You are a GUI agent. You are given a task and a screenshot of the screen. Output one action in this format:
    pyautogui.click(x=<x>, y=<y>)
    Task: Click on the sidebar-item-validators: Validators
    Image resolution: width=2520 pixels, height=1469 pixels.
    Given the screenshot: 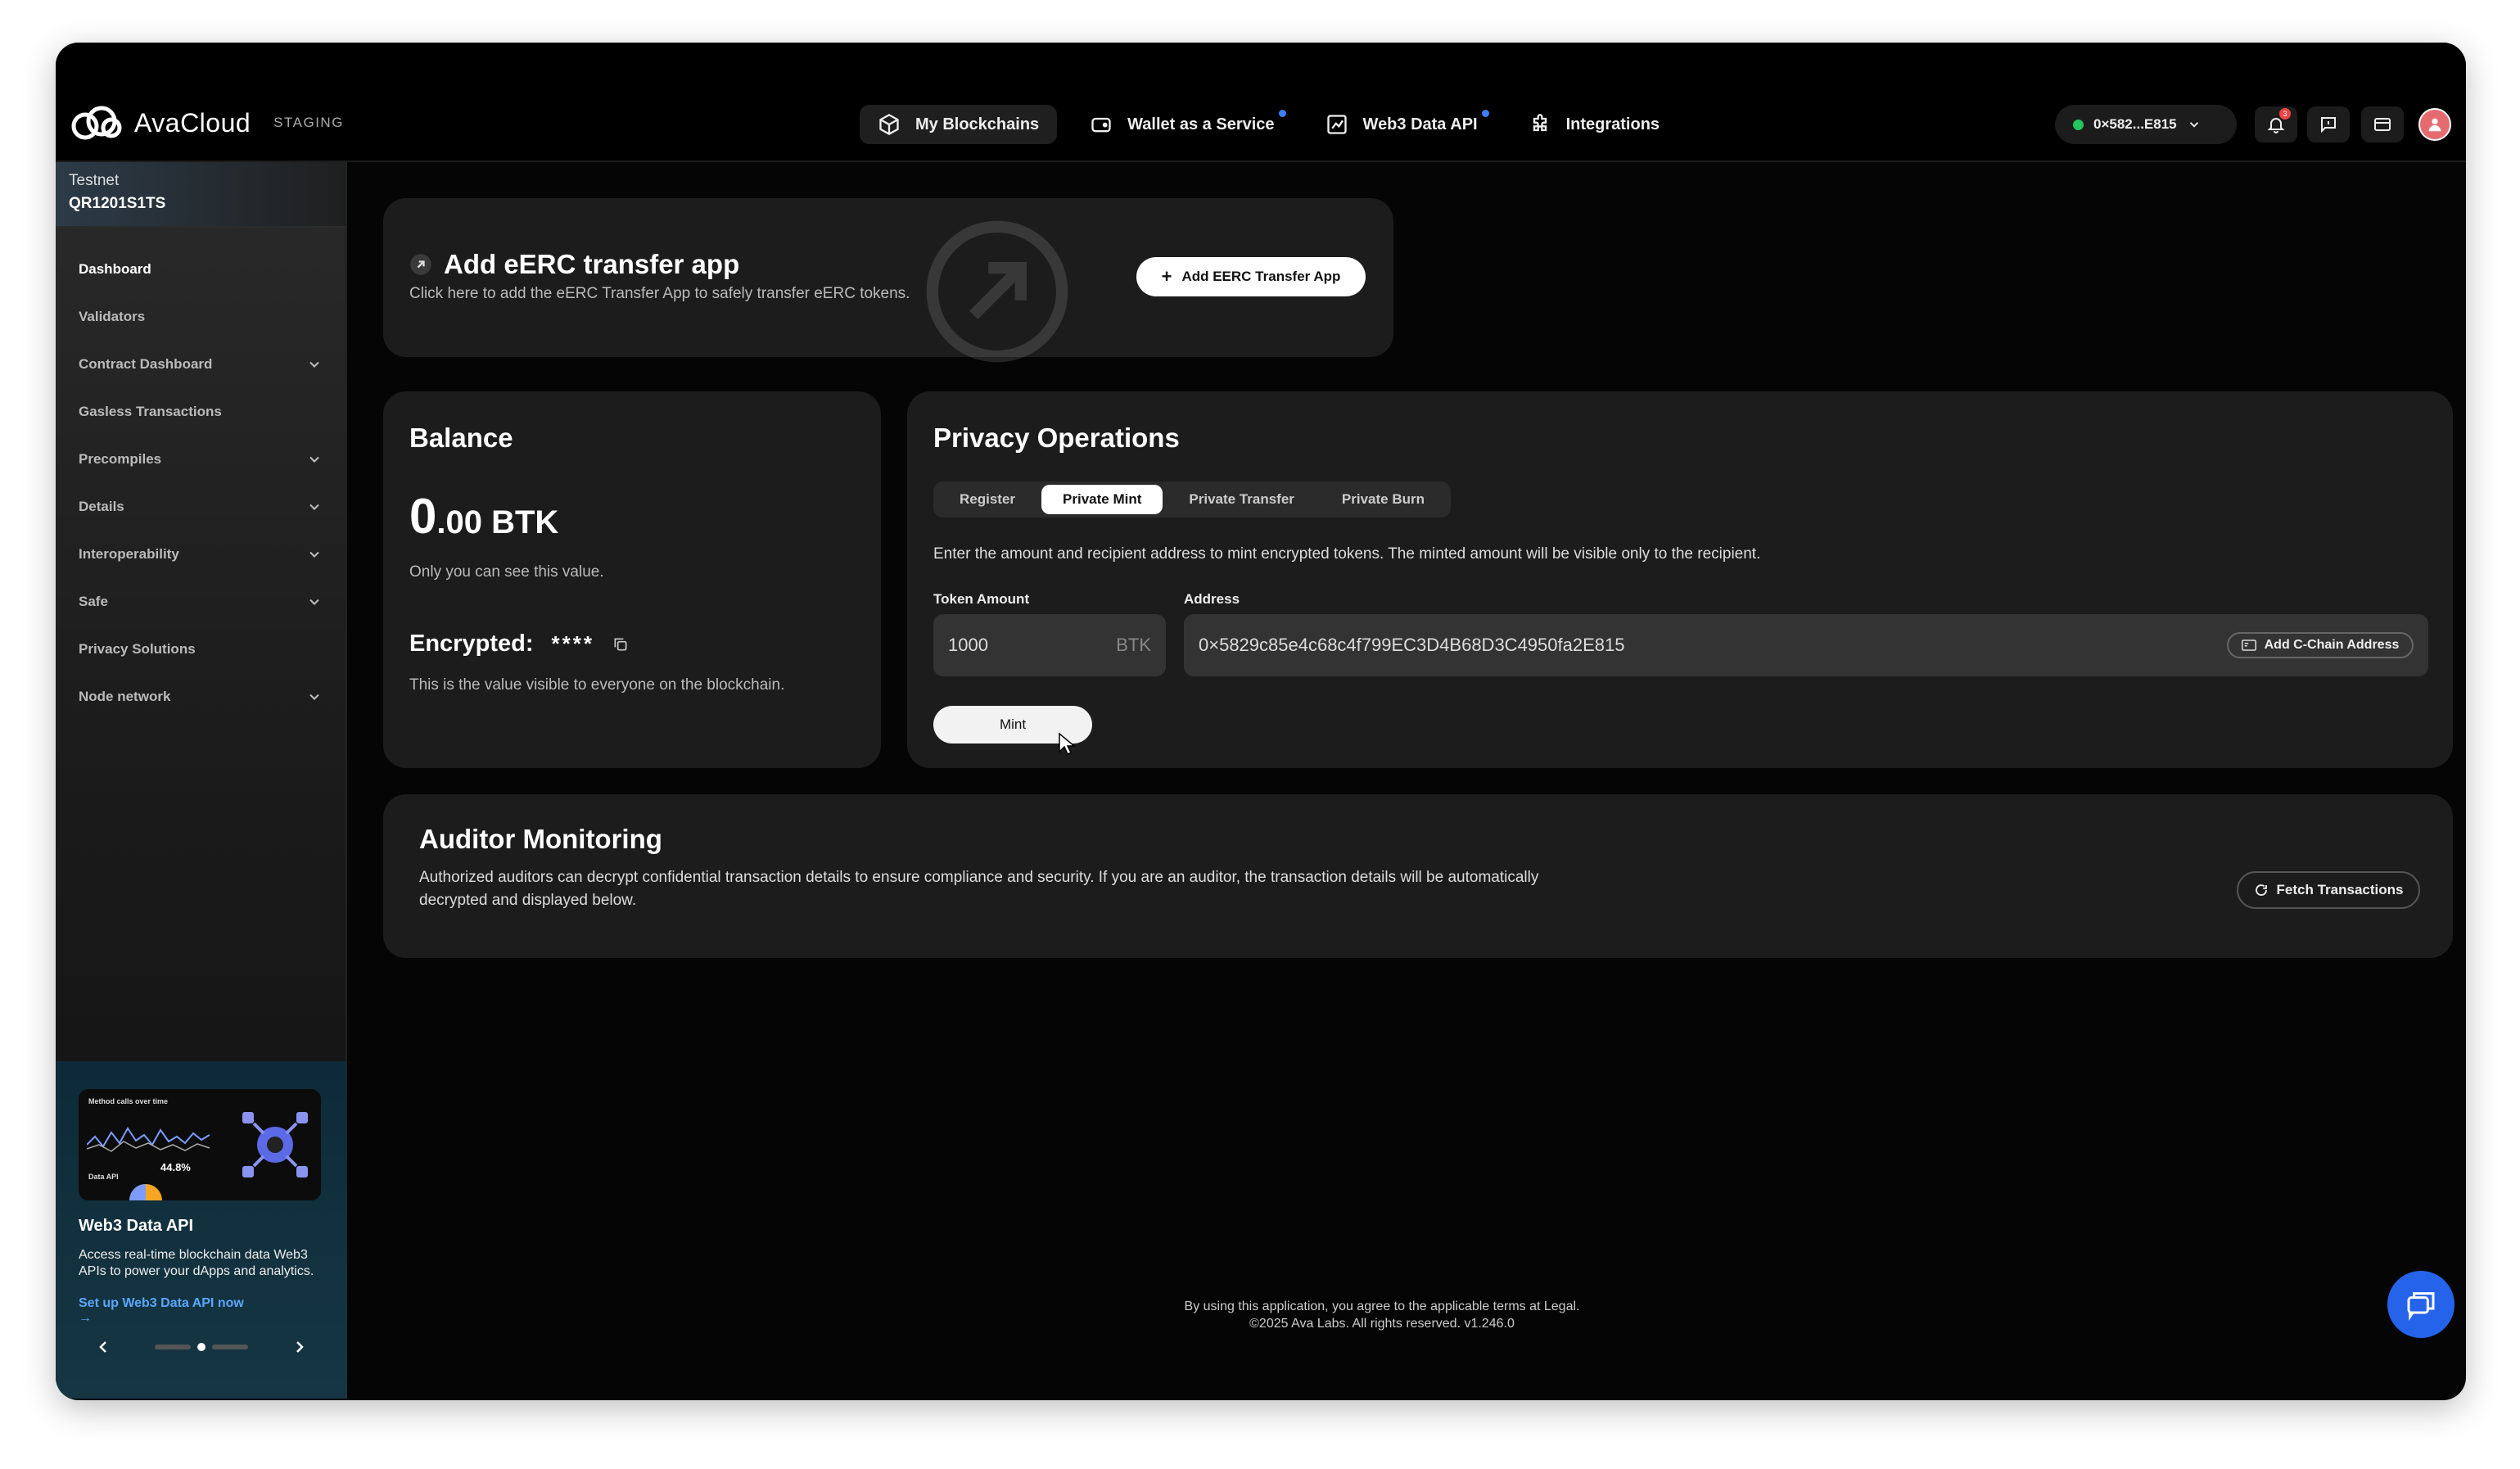 What is the action you would take?
    pyautogui.click(x=200, y=317)
    